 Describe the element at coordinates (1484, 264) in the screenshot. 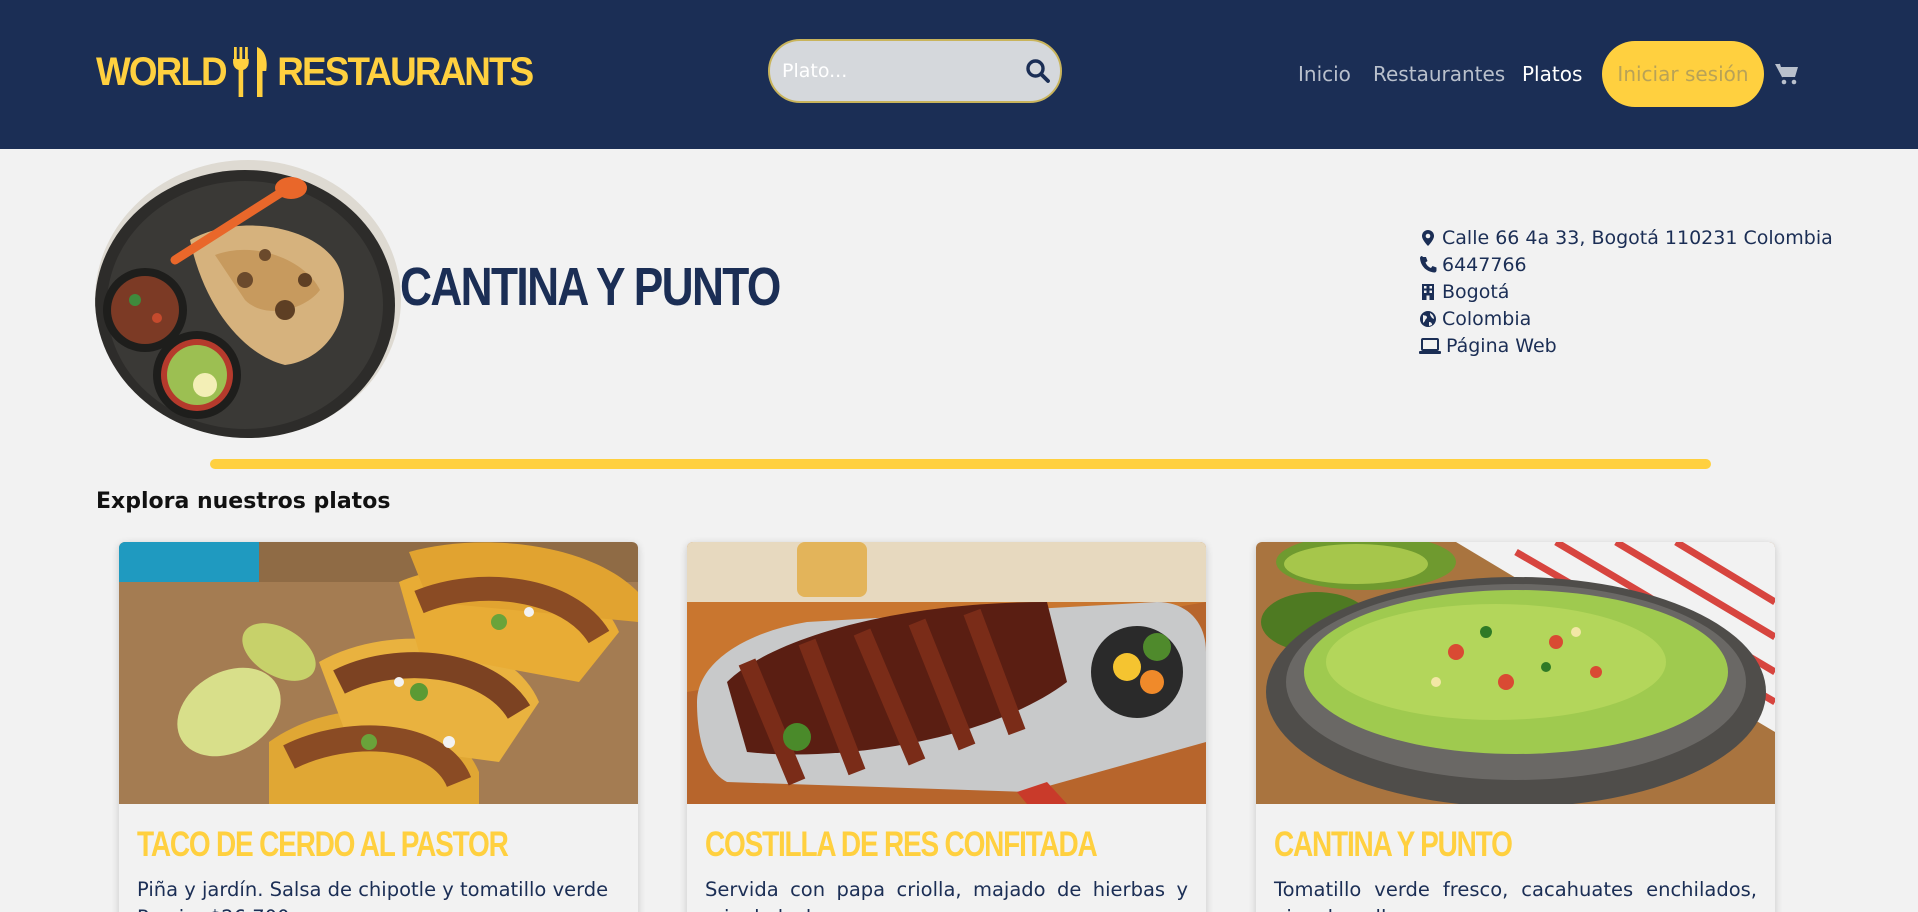

I see `phone-text: 6447766` at that location.